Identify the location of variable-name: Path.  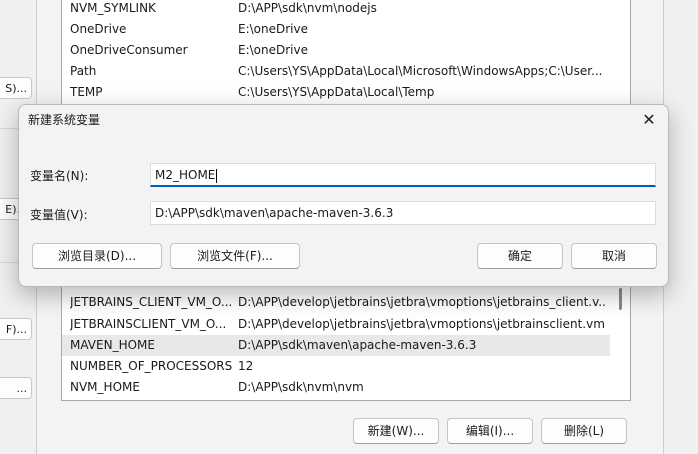
(83, 71).